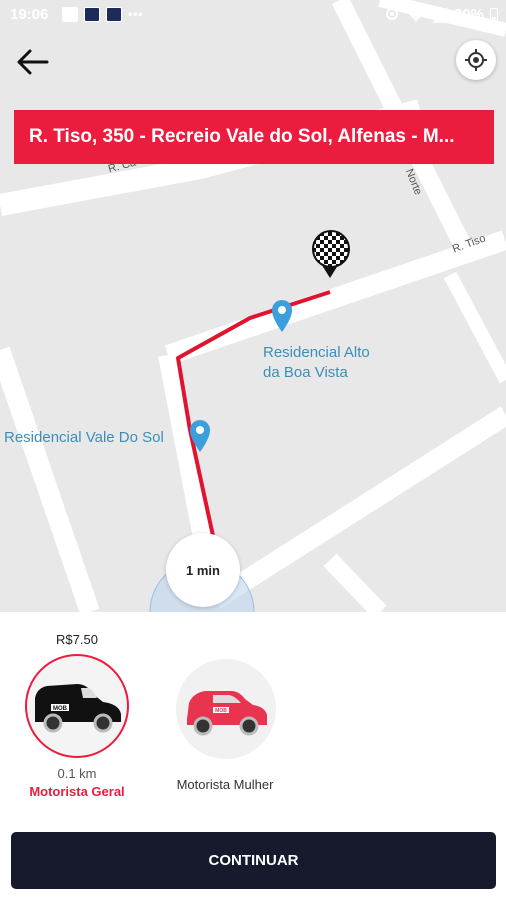 The image size is (506, 900). Describe the element at coordinates (253, 15) in the screenshot. I see `status-bar: 19:06 ••• 20%` at that location.